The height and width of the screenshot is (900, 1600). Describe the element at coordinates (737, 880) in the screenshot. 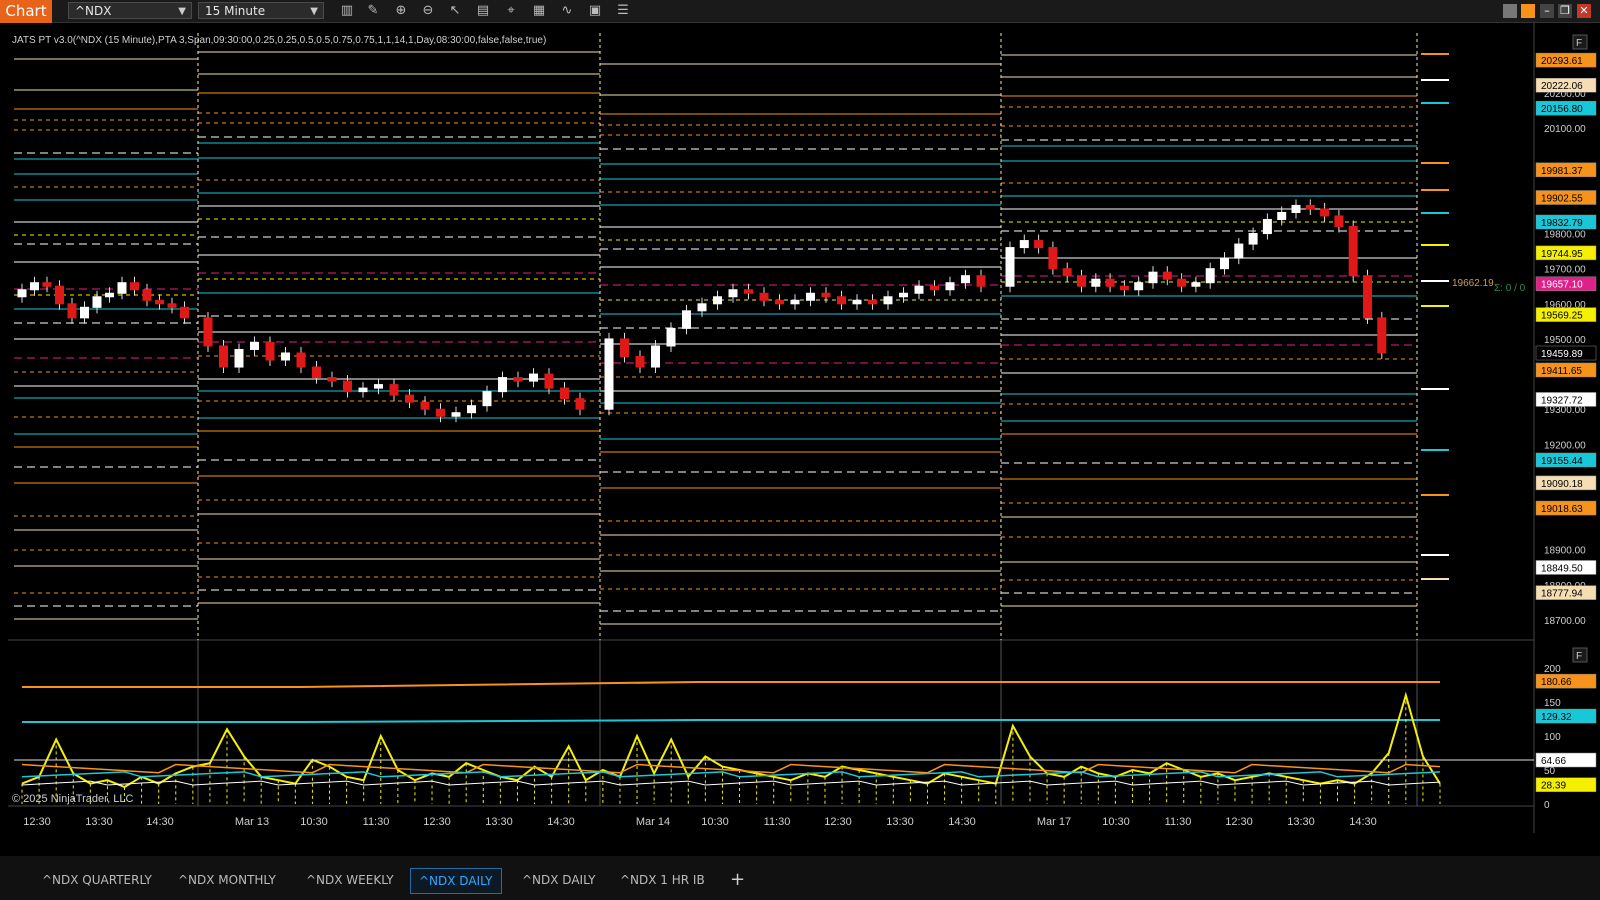

I see `add-tab-button: +` at that location.